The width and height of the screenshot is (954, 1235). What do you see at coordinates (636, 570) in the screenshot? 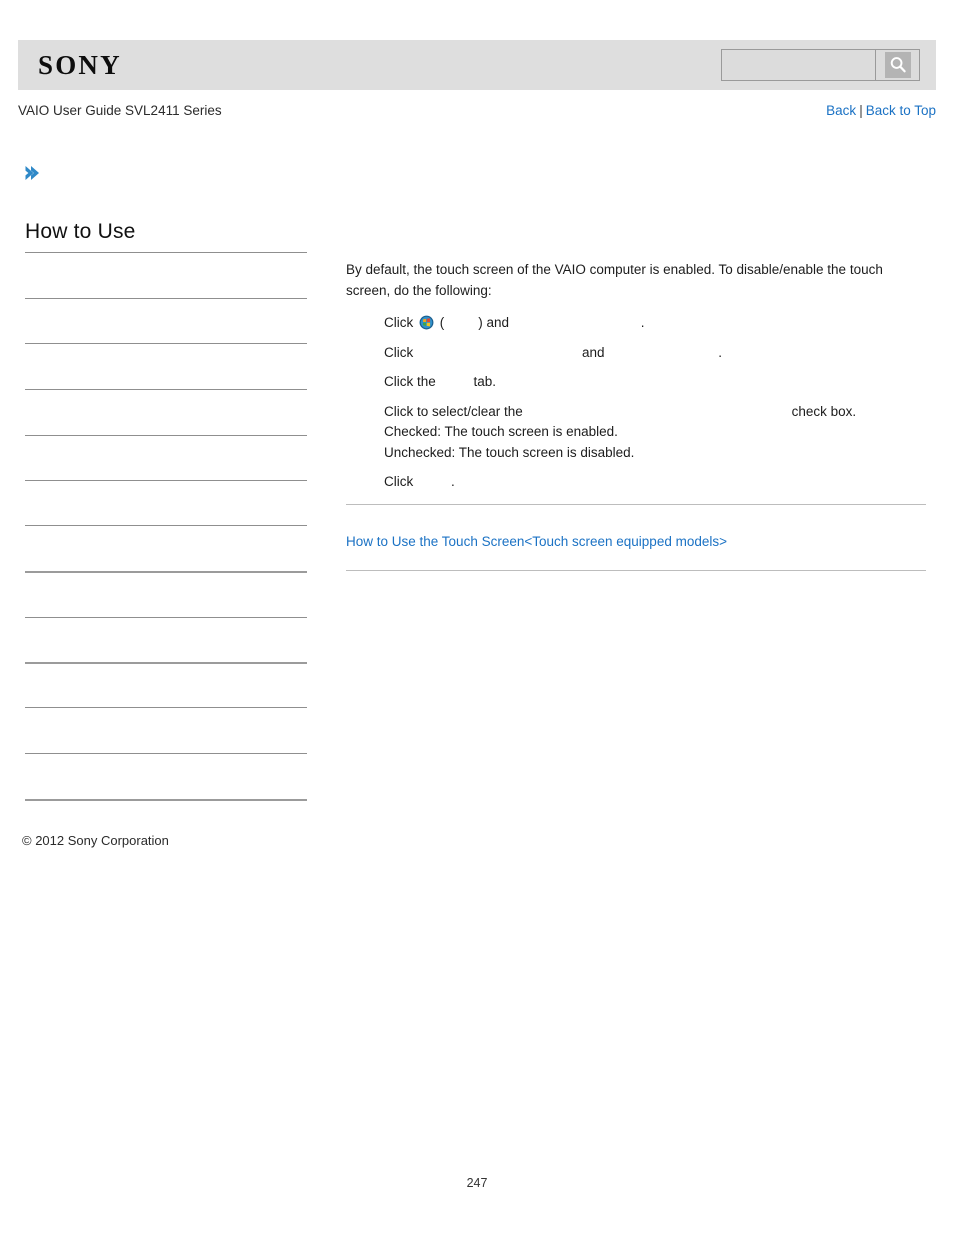
I see `content-divider-bottom` at bounding box center [636, 570].